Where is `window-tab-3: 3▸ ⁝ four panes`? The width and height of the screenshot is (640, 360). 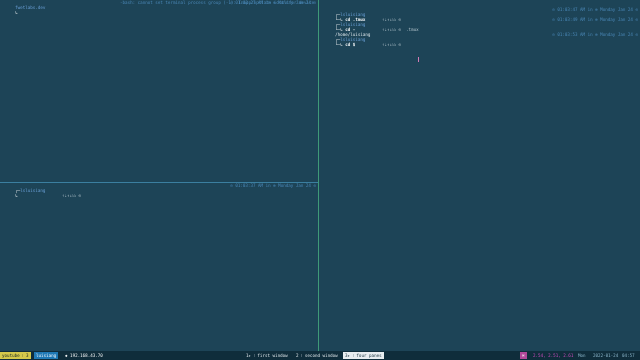
window-tab-3: 3▸ ⁝ four panes is located at coordinates (363, 355).